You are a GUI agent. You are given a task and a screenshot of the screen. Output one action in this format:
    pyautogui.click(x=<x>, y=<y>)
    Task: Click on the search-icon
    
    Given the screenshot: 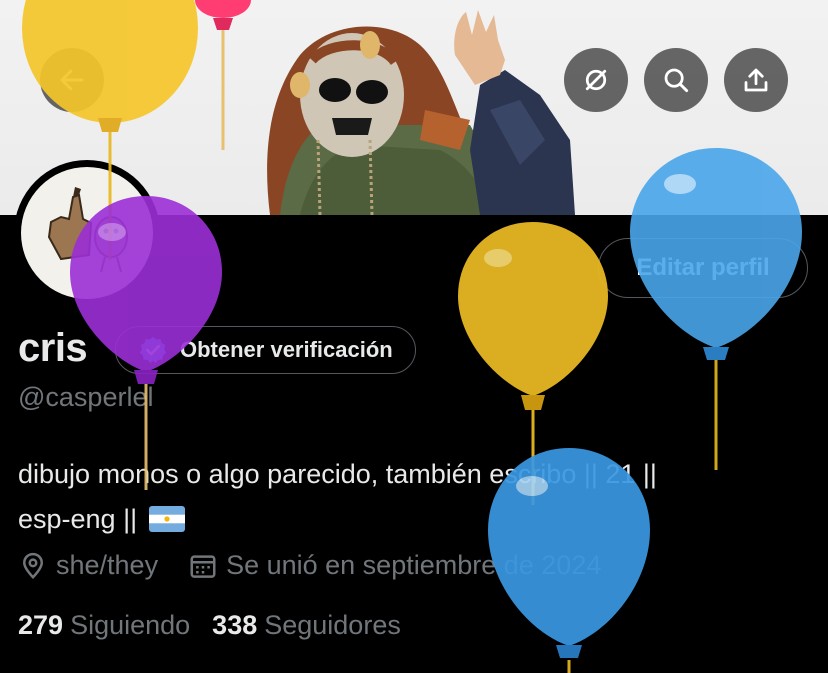 What is the action you would take?
    pyautogui.click(x=676, y=80)
    